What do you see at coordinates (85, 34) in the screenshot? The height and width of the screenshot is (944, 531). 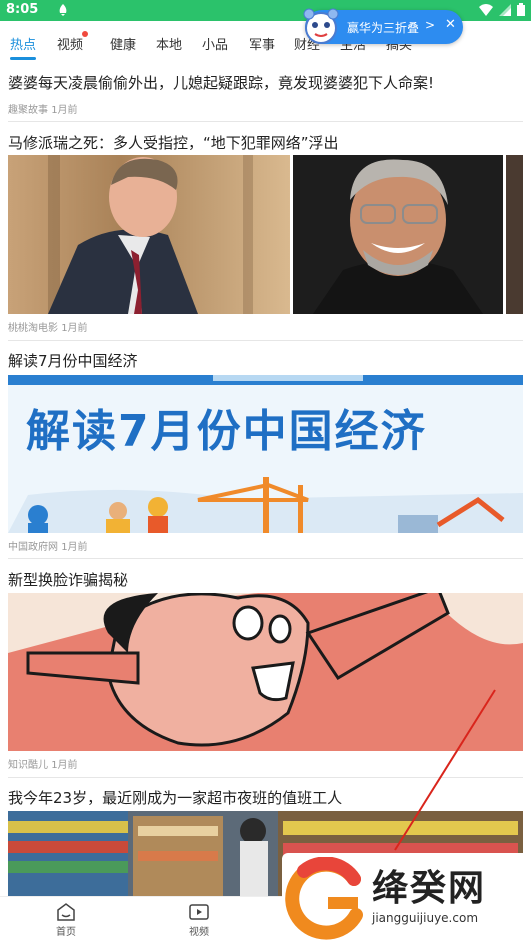 I see `new-badge-dot` at bounding box center [85, 34].